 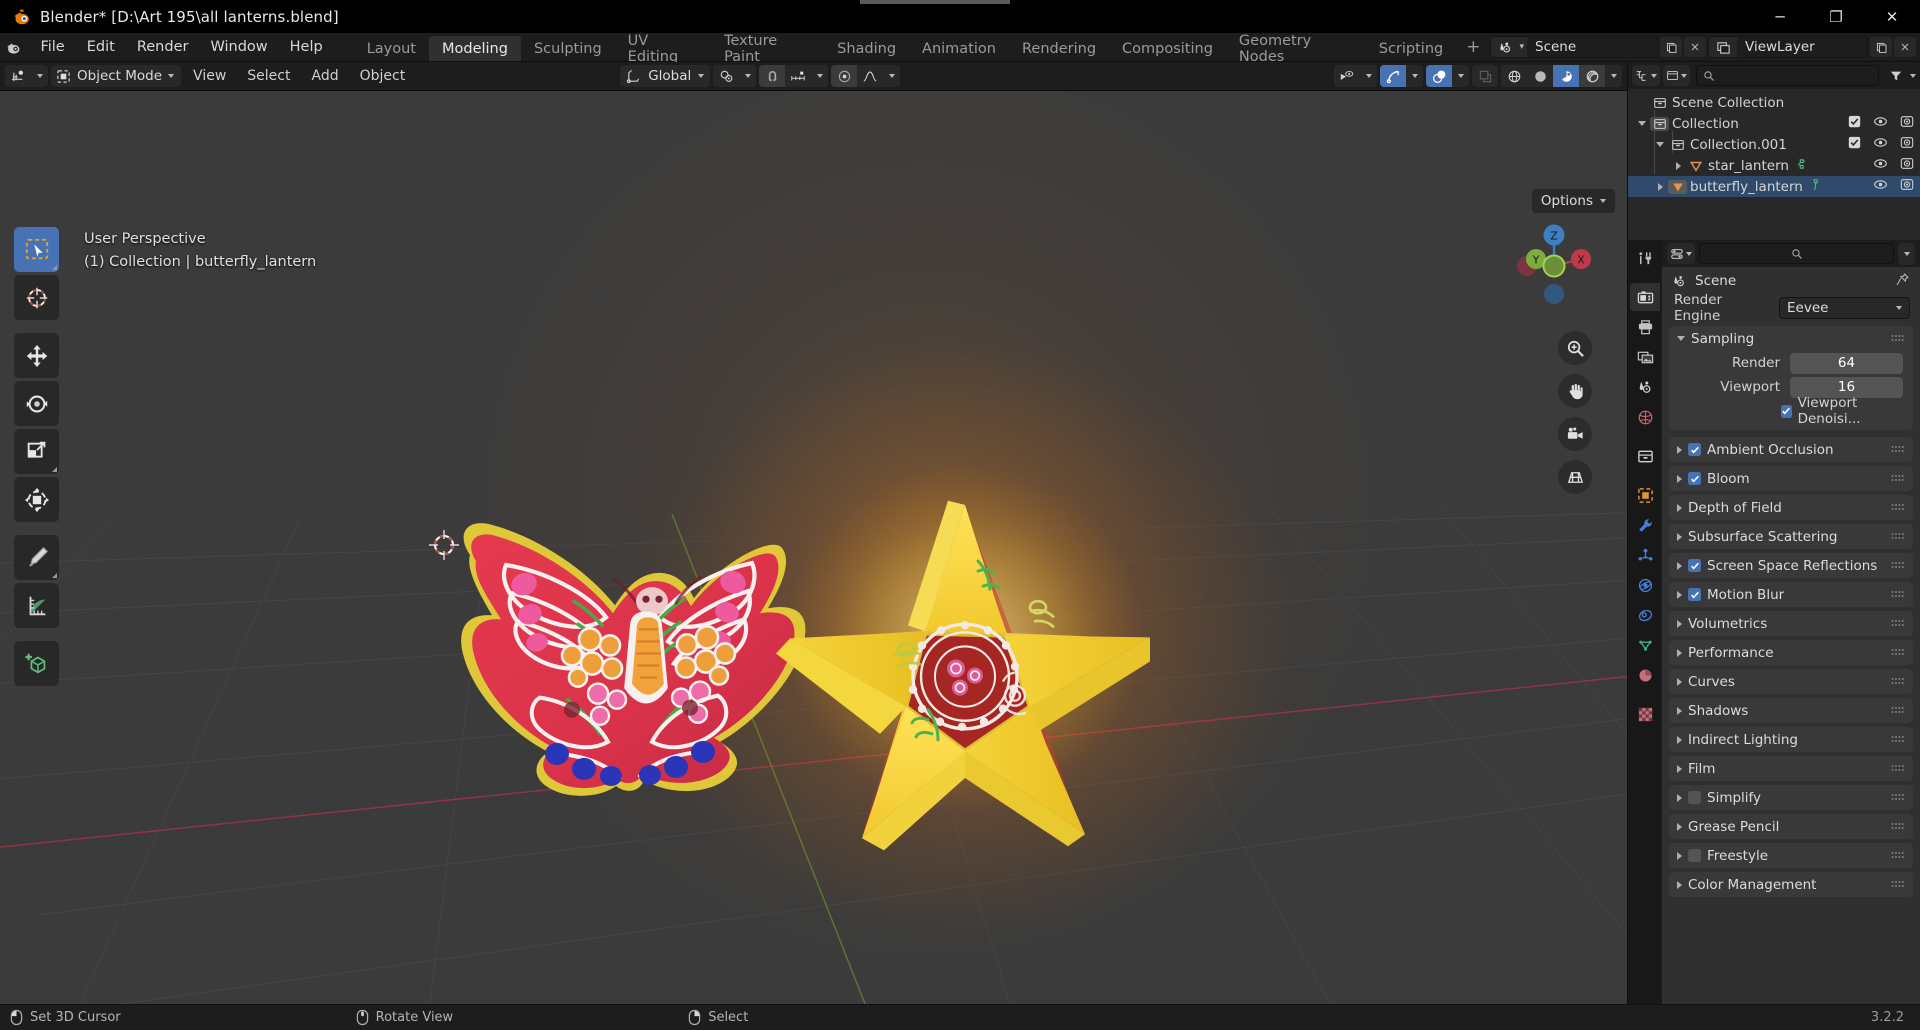 I want to click on scene-name-field: Scene, so click(x=1592, y=47).